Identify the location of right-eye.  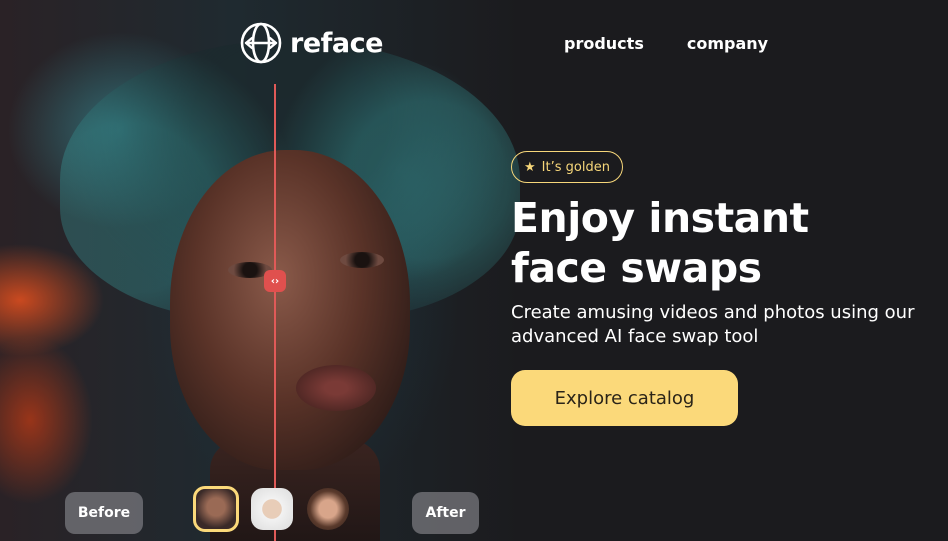
(362, 260).